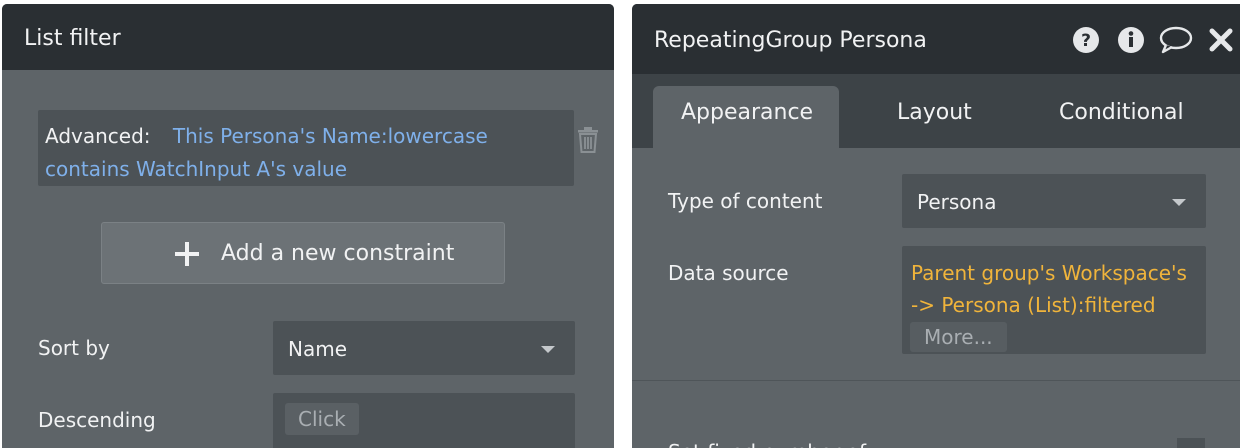 The height and width of the screenshot is (448, 1240). Describe the element at coordinates (74, 348) in the screenshot. I see `sort-by-label: Sort by` at that location.